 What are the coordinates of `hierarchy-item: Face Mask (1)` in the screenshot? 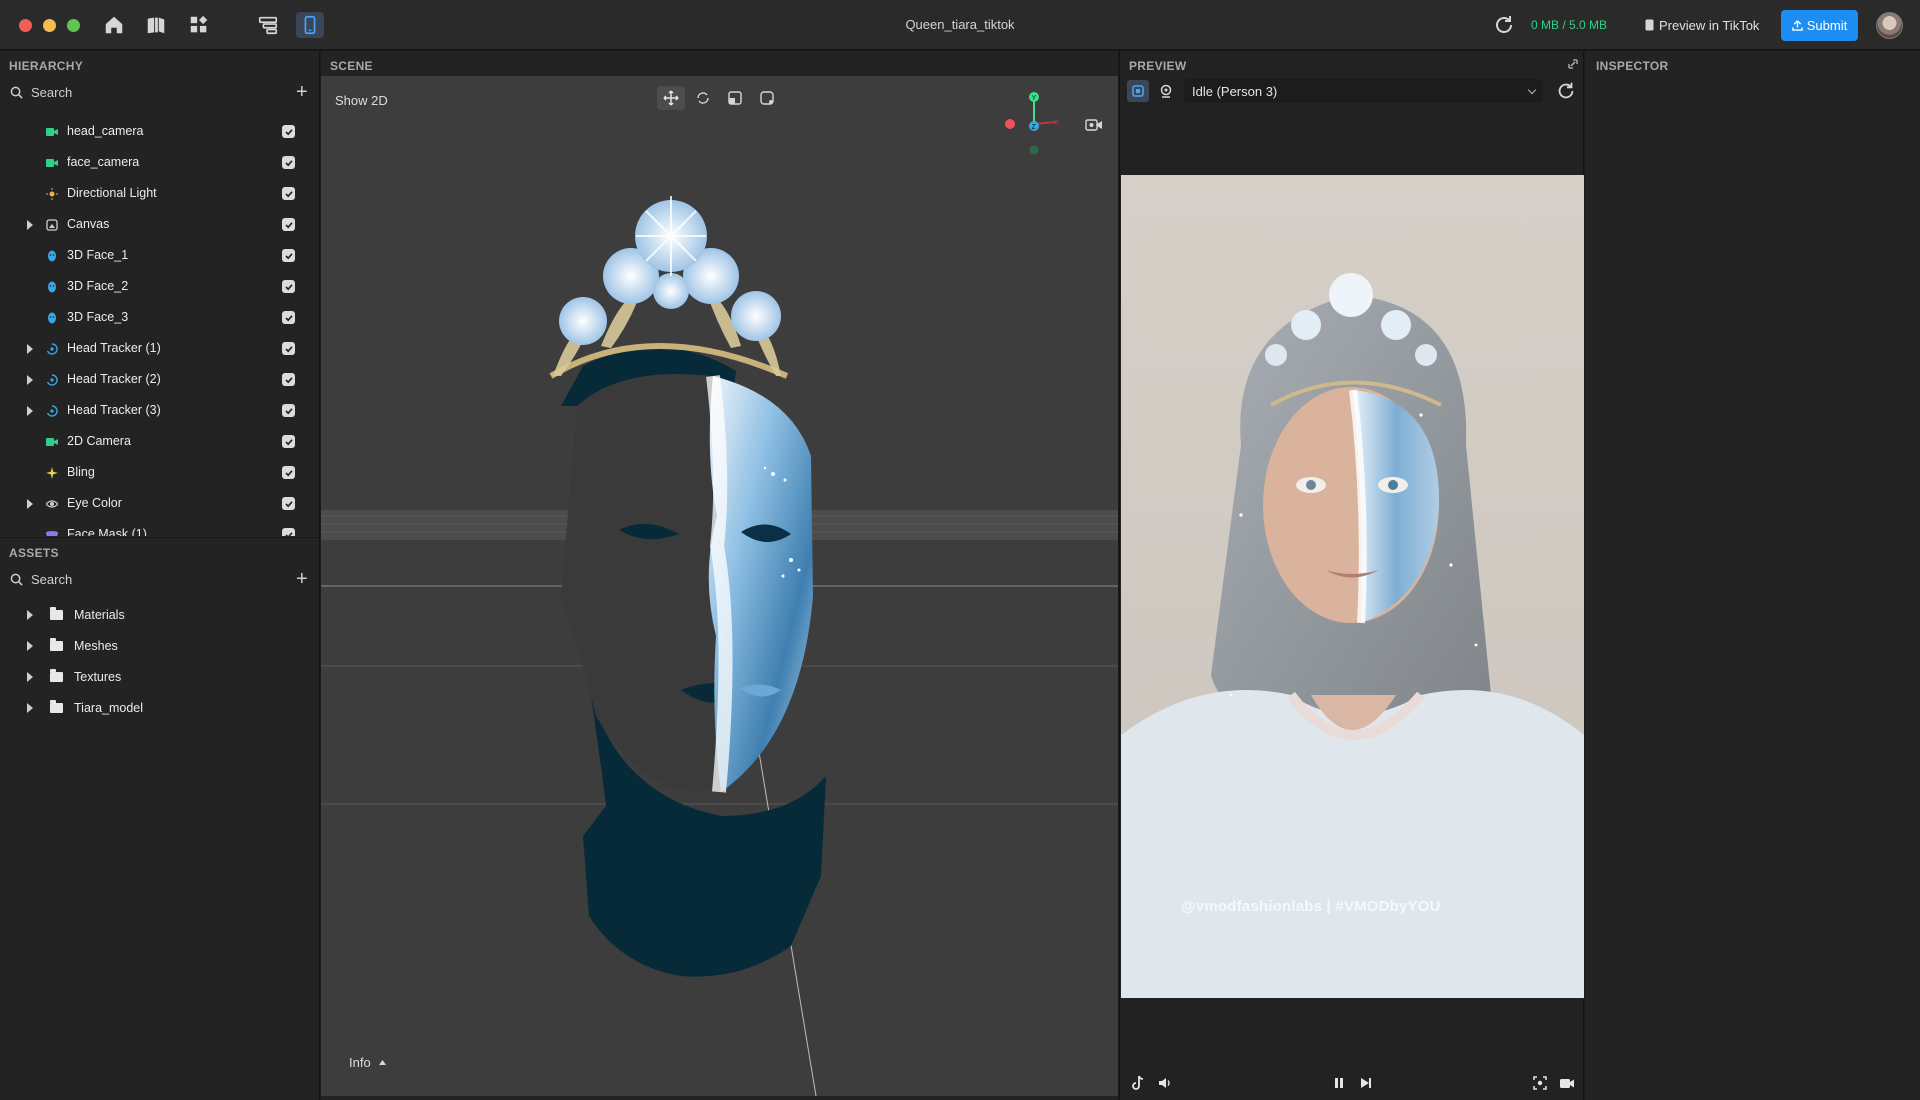 It's located at (160, 527).